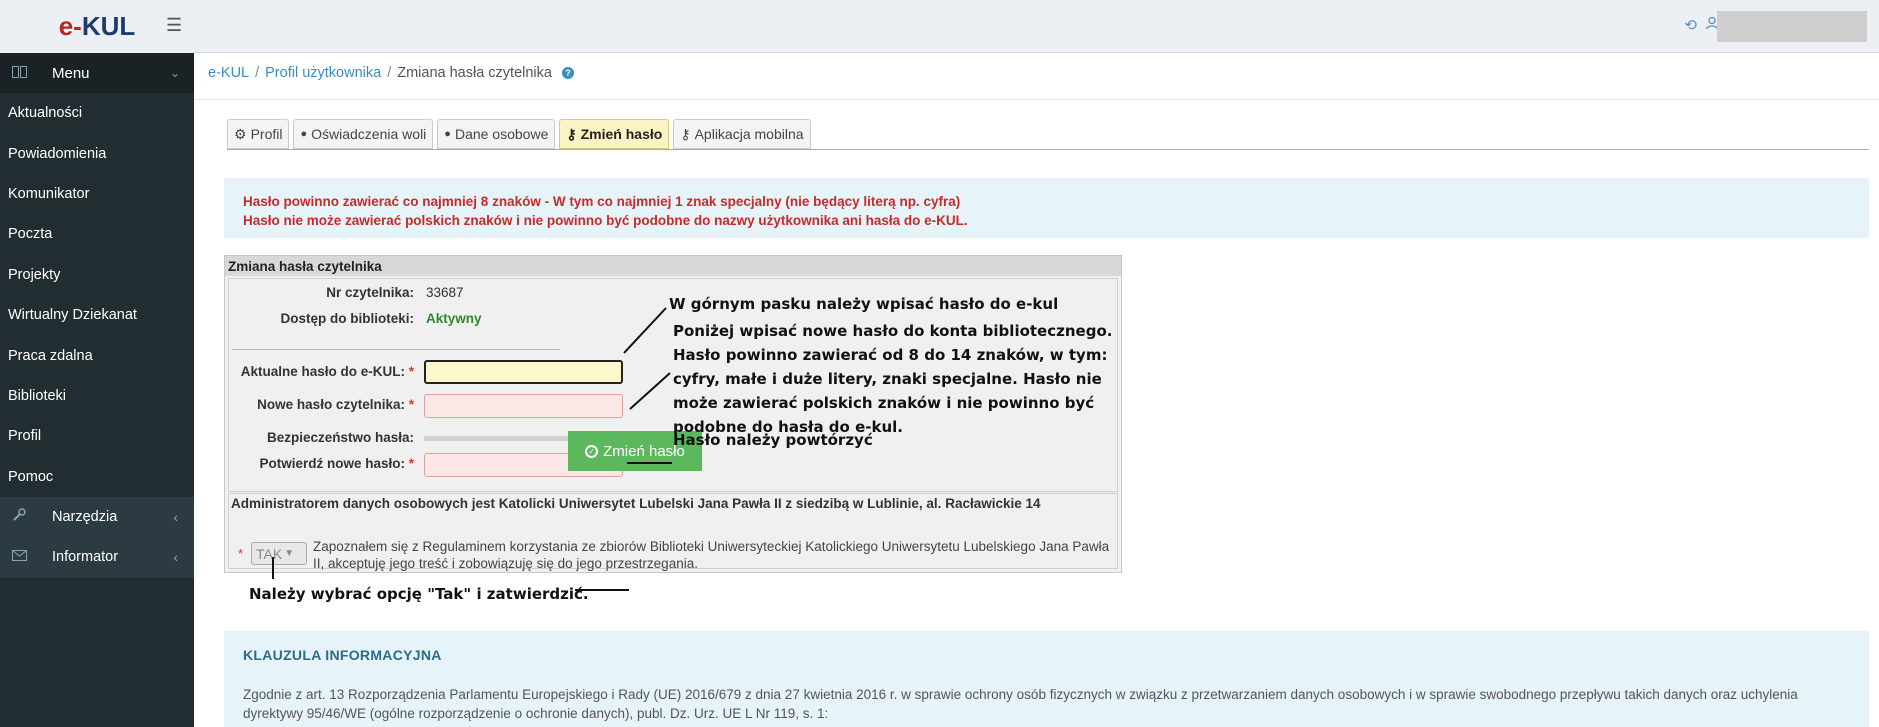  What do you see at coordinates (1690, 25) in the screenshot?
I see `sync-icon: ⟲` at bounding box center [1690, 25].